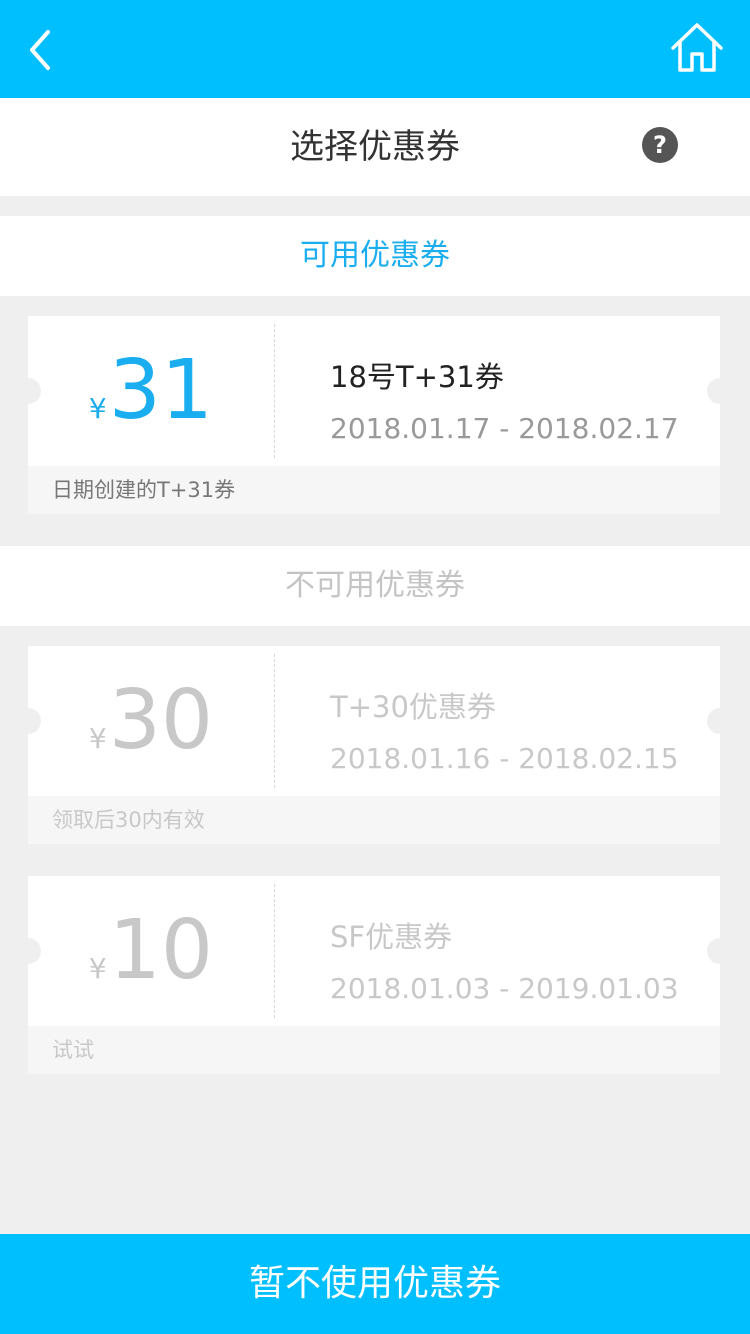 This screenshot has height=1334, width=750. What do you see at coordinates (374, 490) in the screenshot?
I see `coupon-note: 日期创建的T+31券` at bounding box center [374, 490].